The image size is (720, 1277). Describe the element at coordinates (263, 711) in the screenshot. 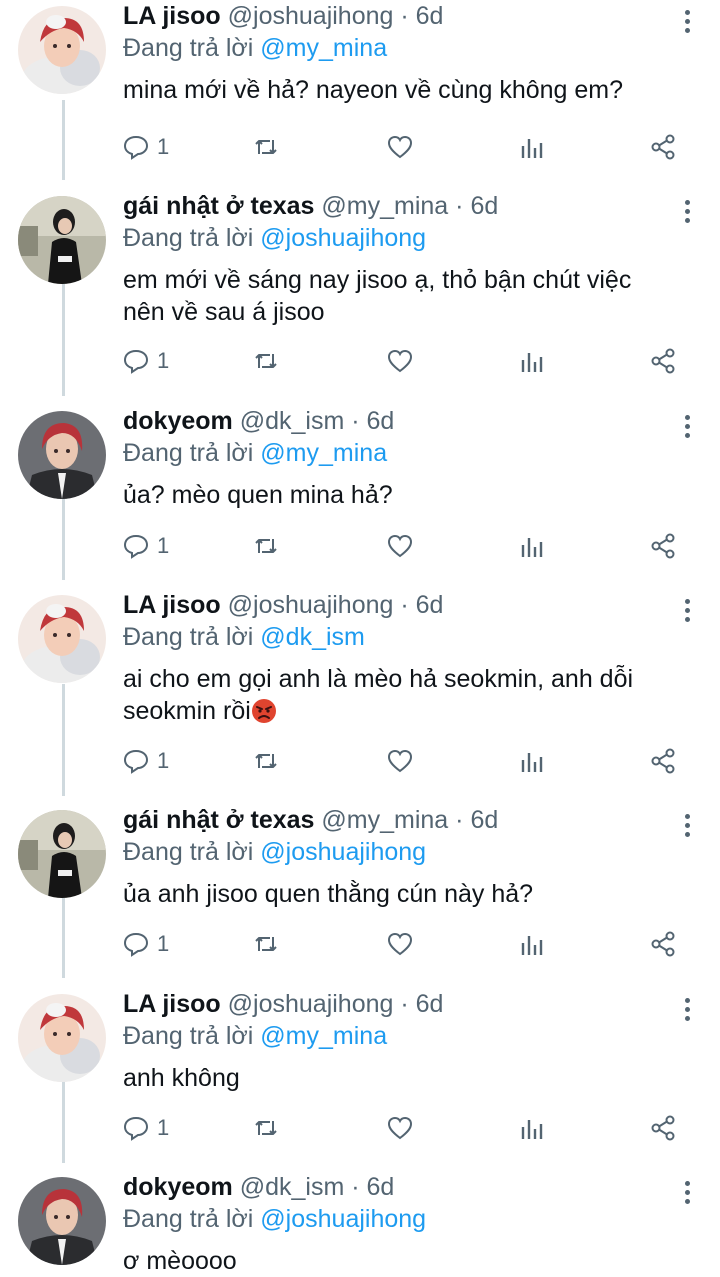

I see `angry-face-emoji` at that location.